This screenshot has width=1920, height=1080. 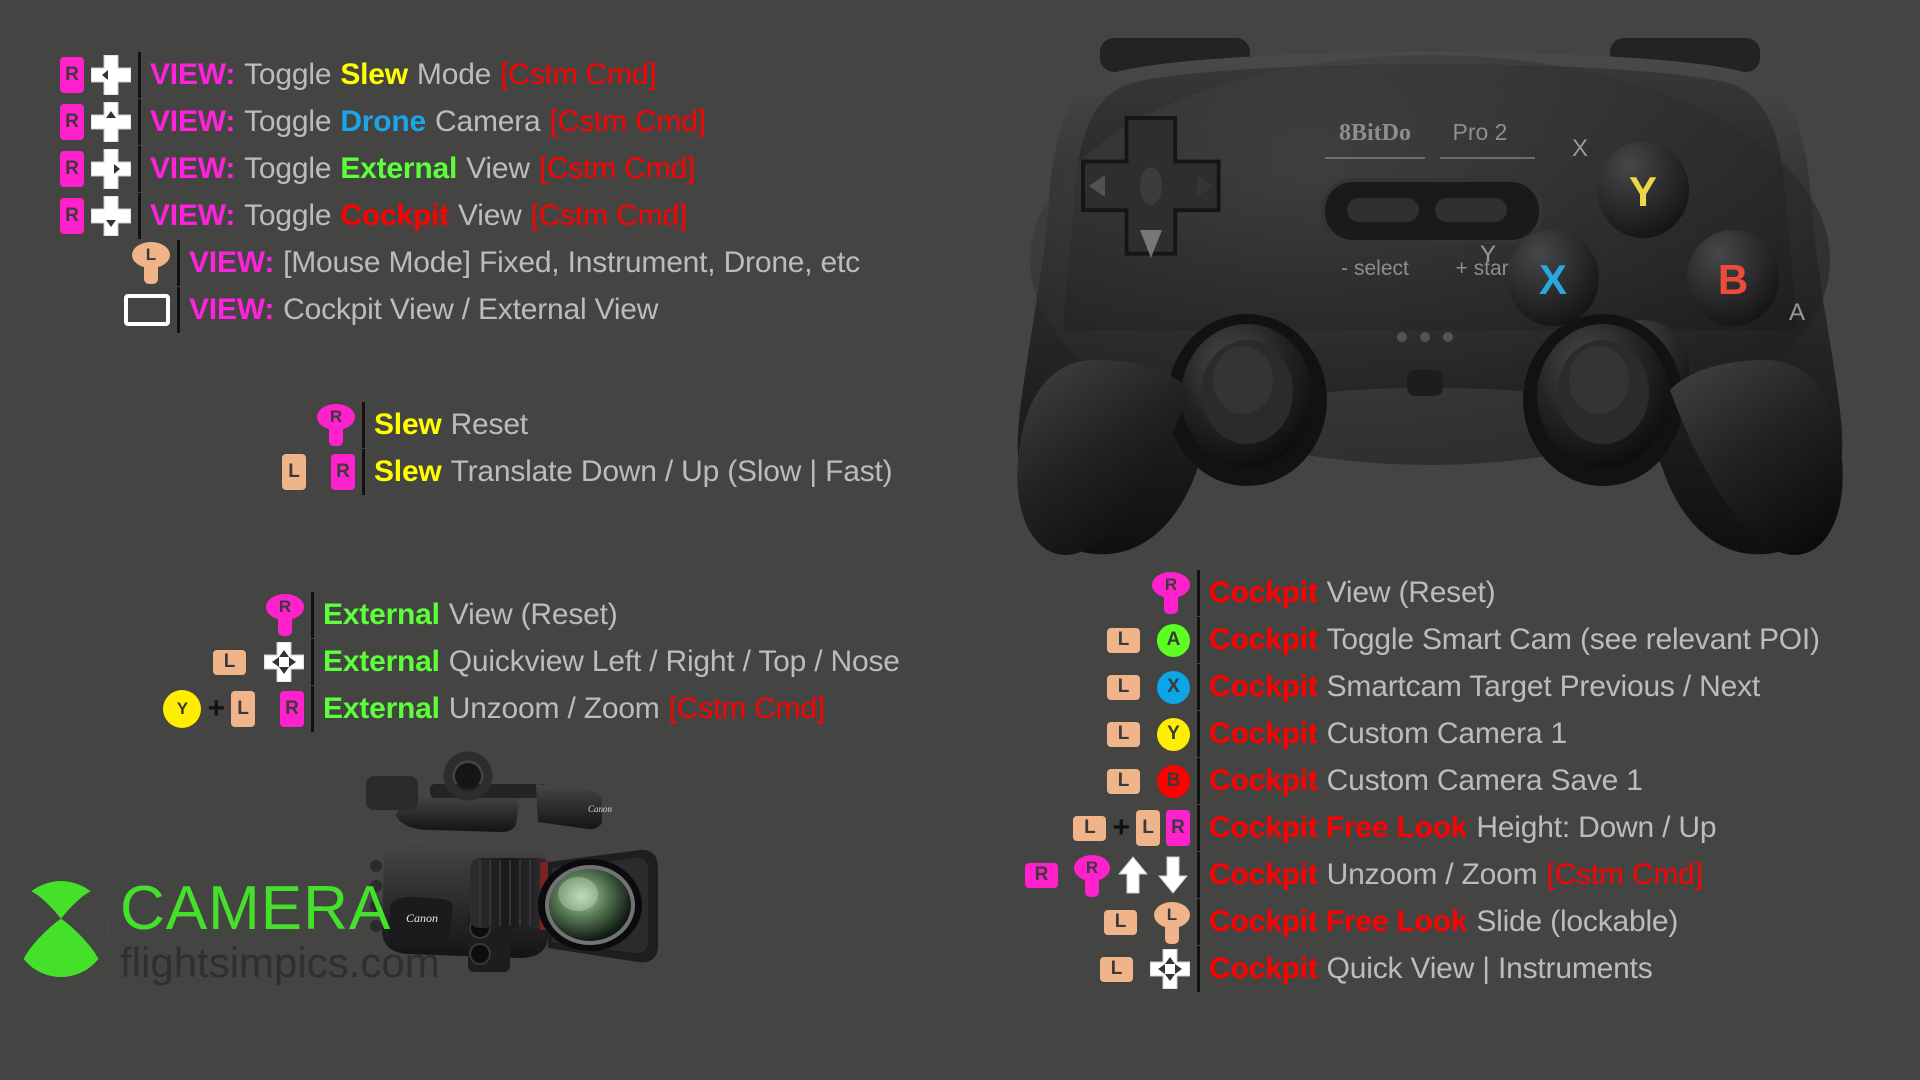 What do you see at coordinates (418, 216) in the screenshot?
I see `view-row-4-text: VIEW: Toggle Cockpit View [Cstm Cmd]` at bounding box center [418, 216].